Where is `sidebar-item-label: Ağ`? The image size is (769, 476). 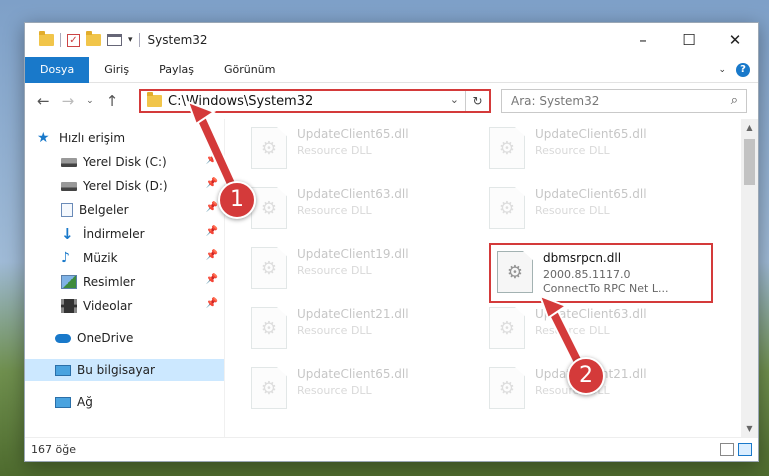
sidebar-item-label: Ağ is located at coordinates (85, 402).